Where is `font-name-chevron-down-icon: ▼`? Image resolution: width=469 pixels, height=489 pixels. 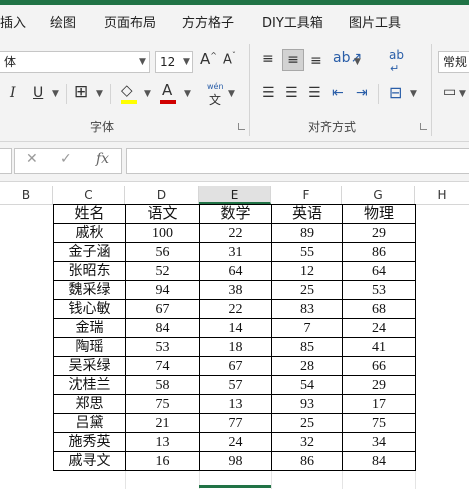 font-name-chevron-down-icon: ▼ is located at coordinates (142, 62).